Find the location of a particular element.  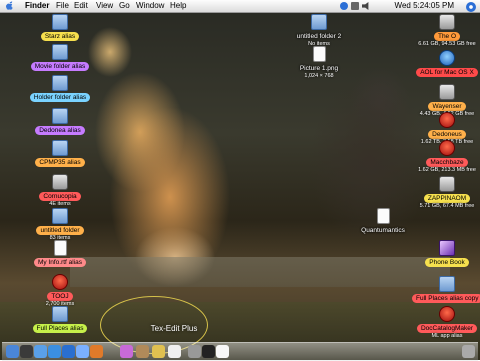

desktop-icon: Movie folder alias is located at coordinates (60, 57).